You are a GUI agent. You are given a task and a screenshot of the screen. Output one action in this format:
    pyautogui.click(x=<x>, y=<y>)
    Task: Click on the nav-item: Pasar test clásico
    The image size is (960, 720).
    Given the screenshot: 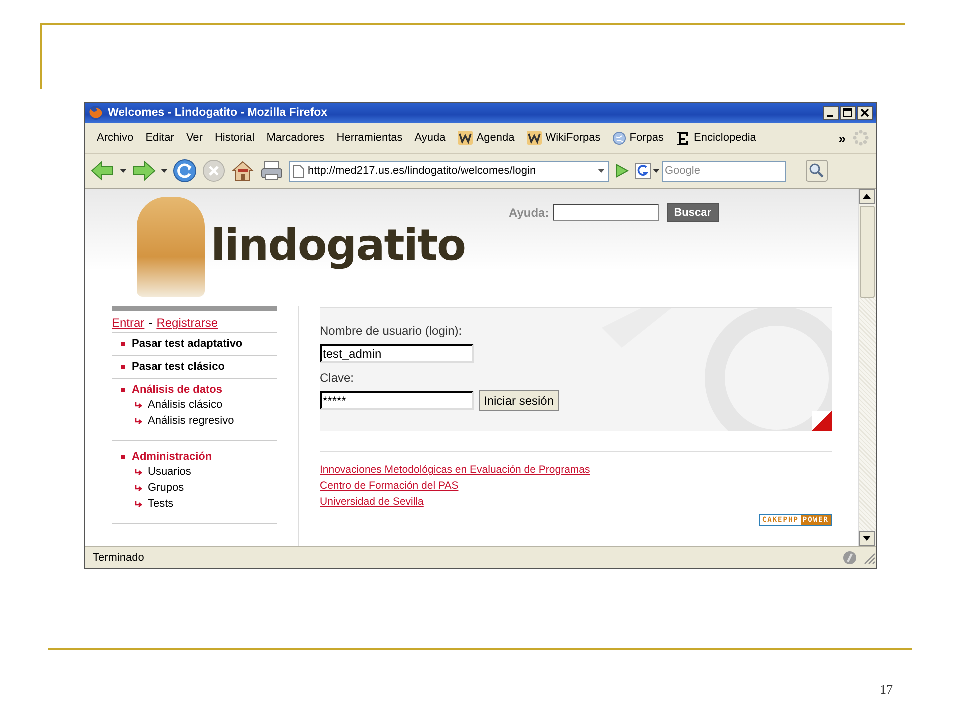 What is the action you would take?
    pyautogui.click(x=178, y=367)
    